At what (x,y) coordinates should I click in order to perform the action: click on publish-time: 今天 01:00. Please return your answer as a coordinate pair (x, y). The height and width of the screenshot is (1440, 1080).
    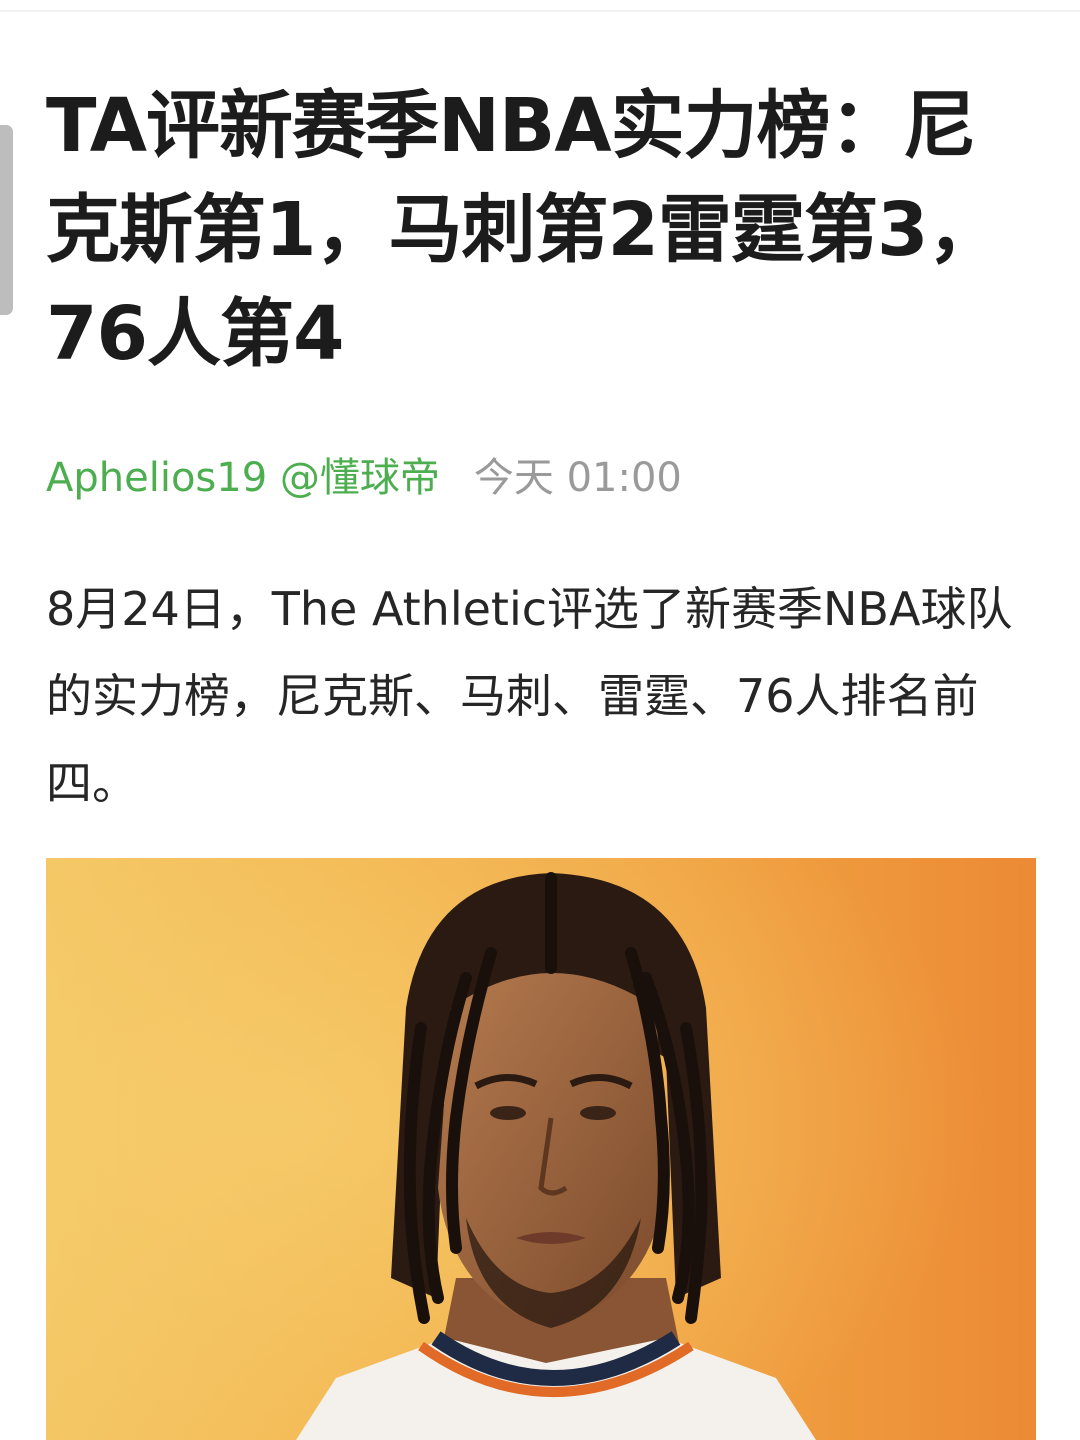
    Looking at the image, I should click on (577, 478).